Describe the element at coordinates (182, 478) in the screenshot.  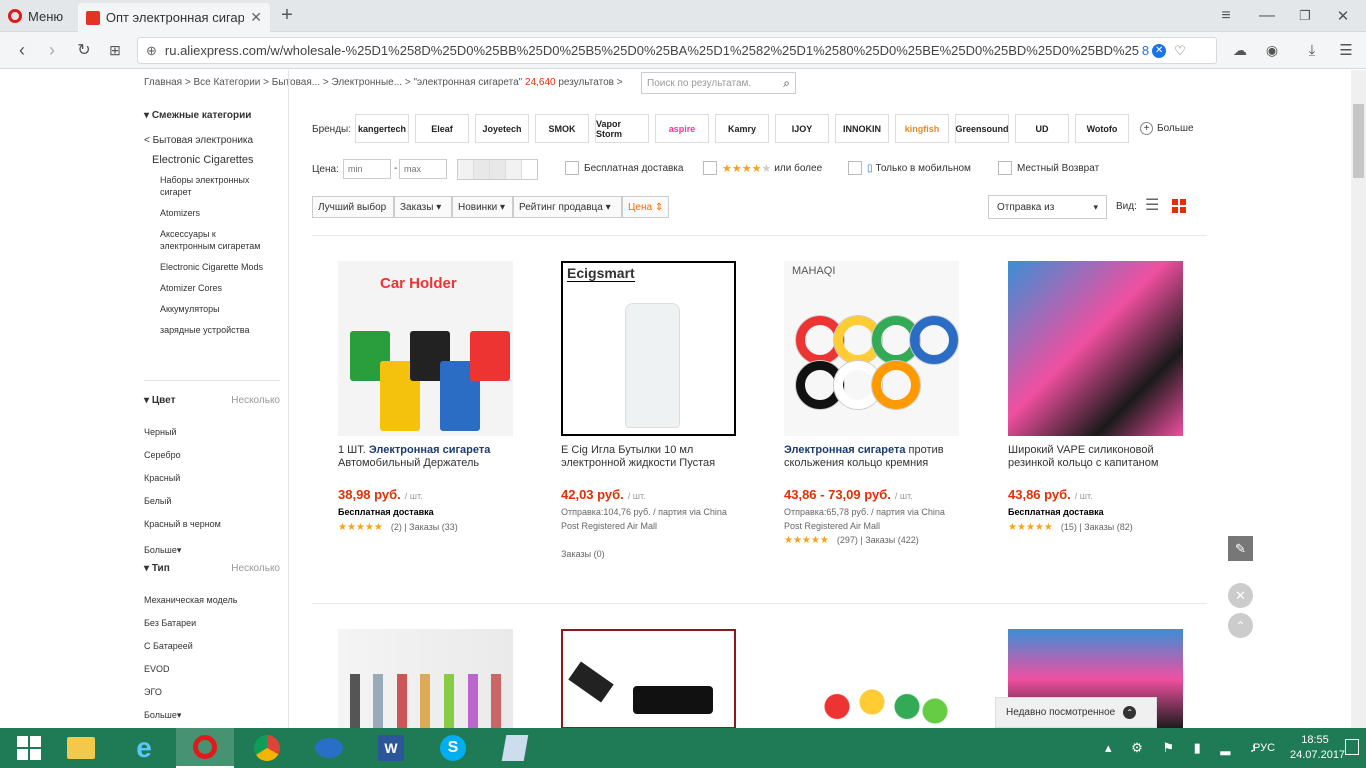
I see `color-option: Красный` at that location.